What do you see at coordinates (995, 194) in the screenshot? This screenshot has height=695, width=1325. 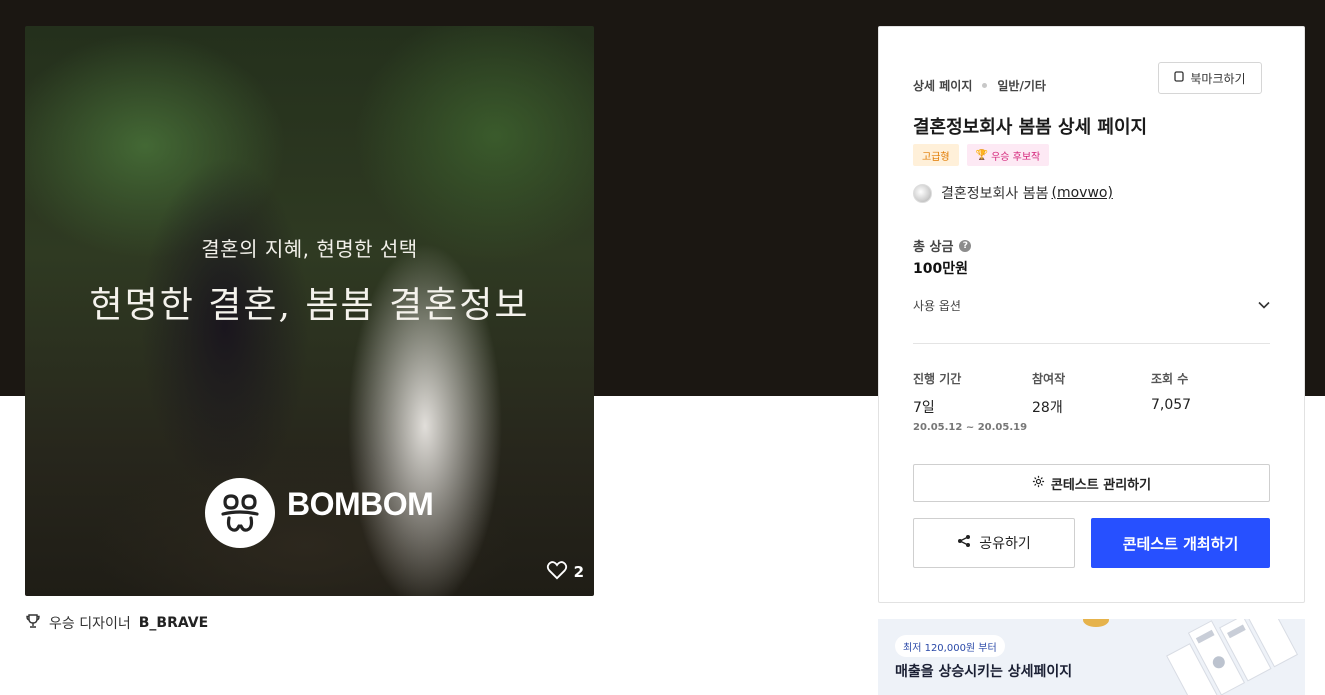 I see `owner-name: 결혼정보회사 봄봄` at bounding box center [995, 194].